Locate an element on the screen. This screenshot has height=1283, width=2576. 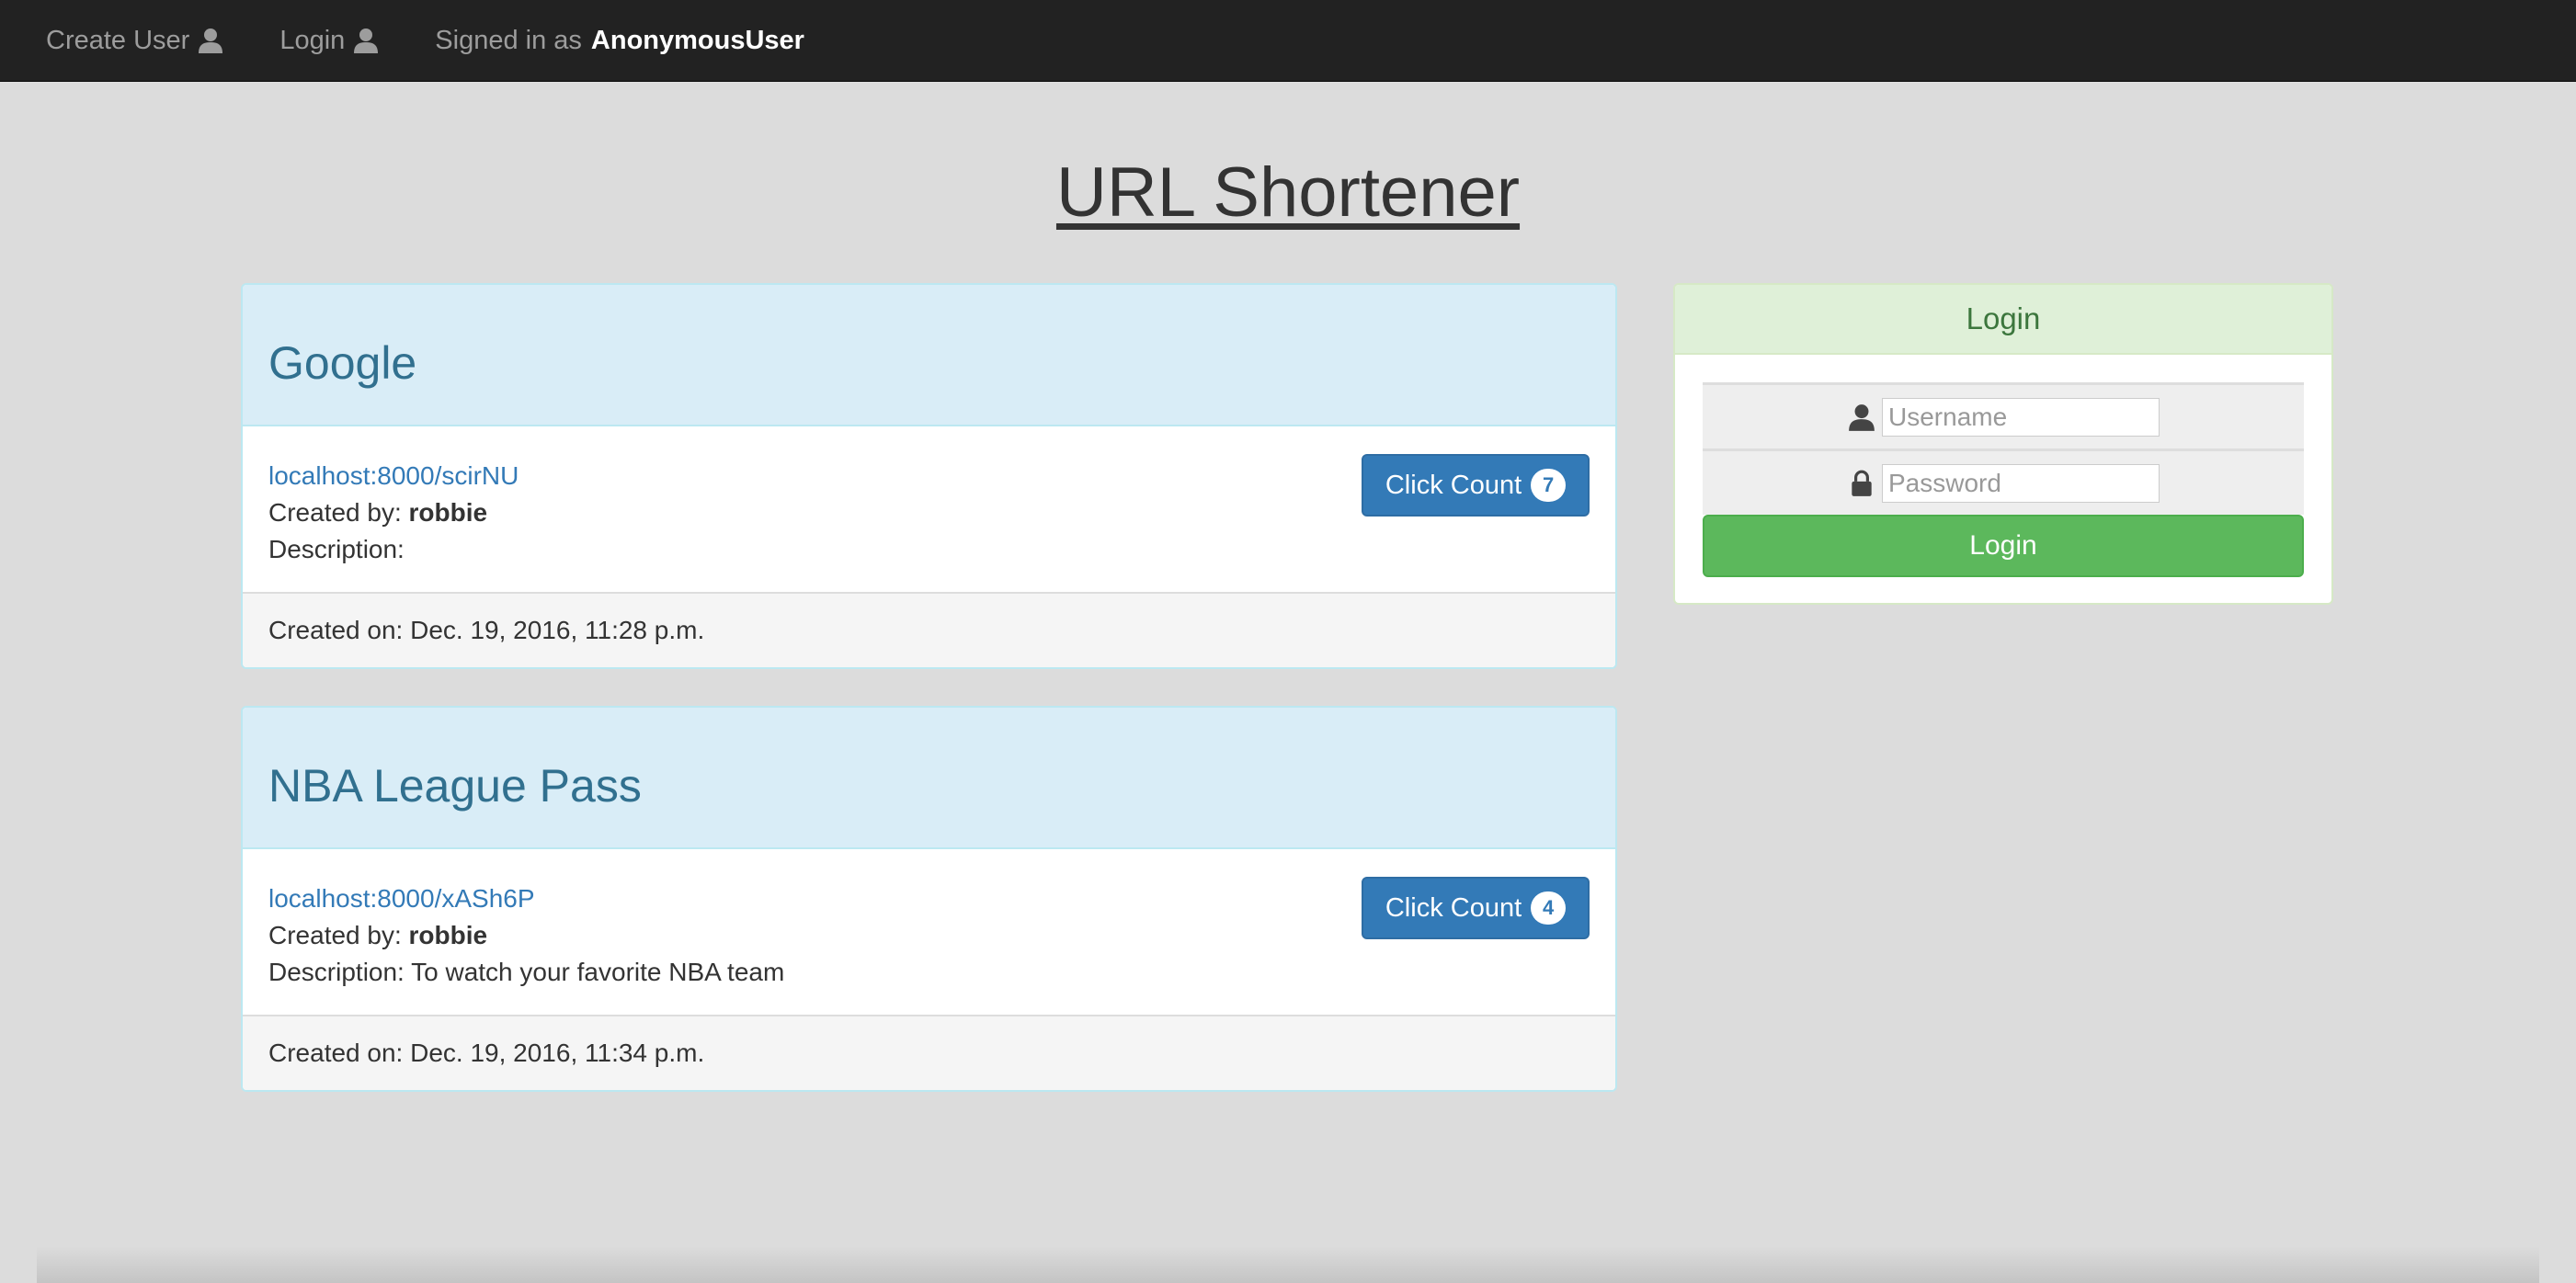
login-submit-button: Login is located at coordinates (2003, 546).